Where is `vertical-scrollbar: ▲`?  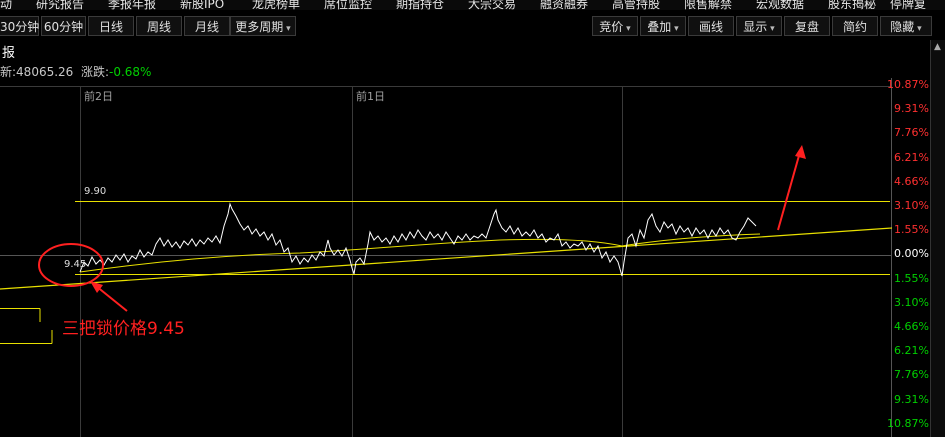
vertical-scrollbar: ▲ is located at coordinates (937, 238).